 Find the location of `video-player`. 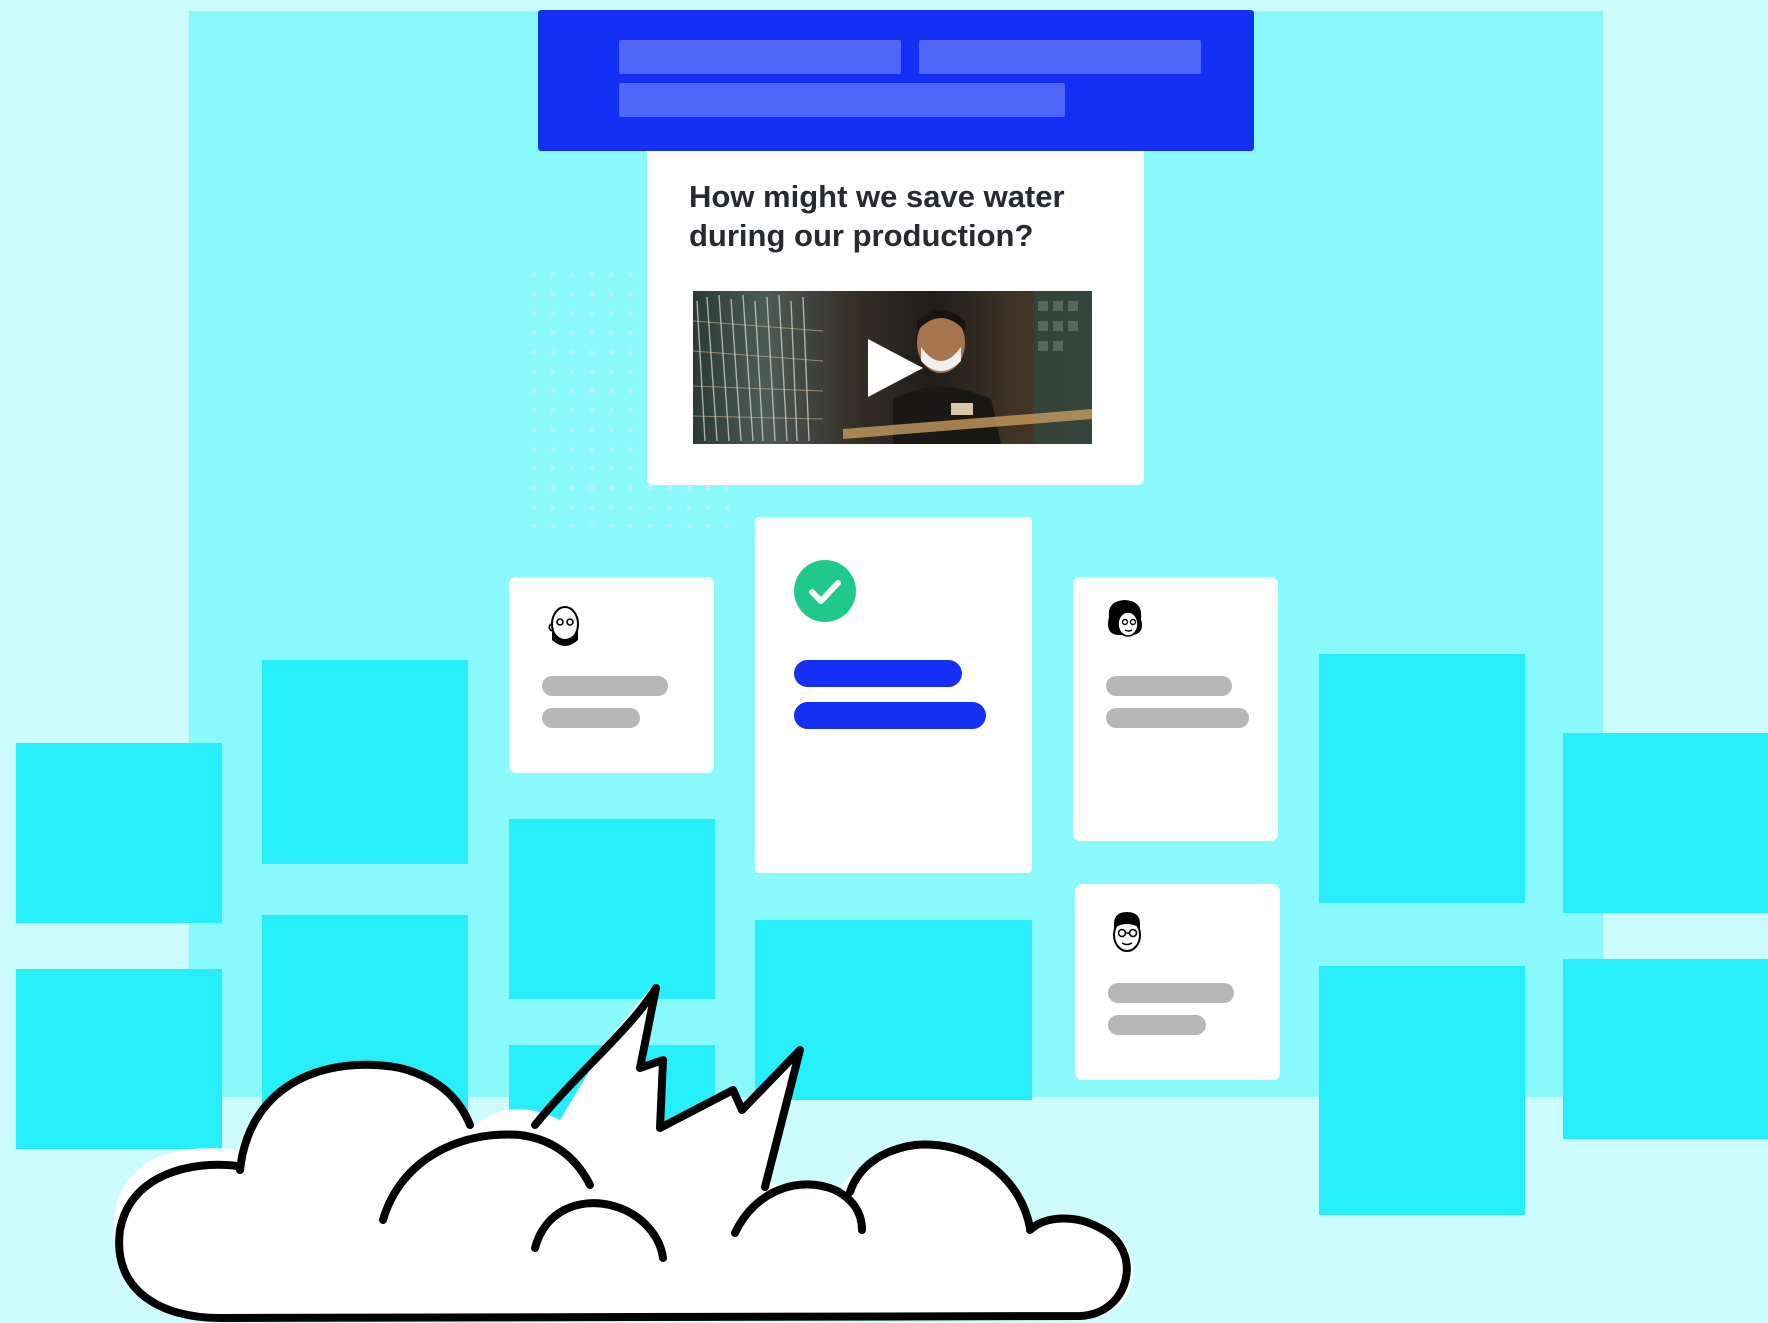

video-player is located at coordinates (892, 367).